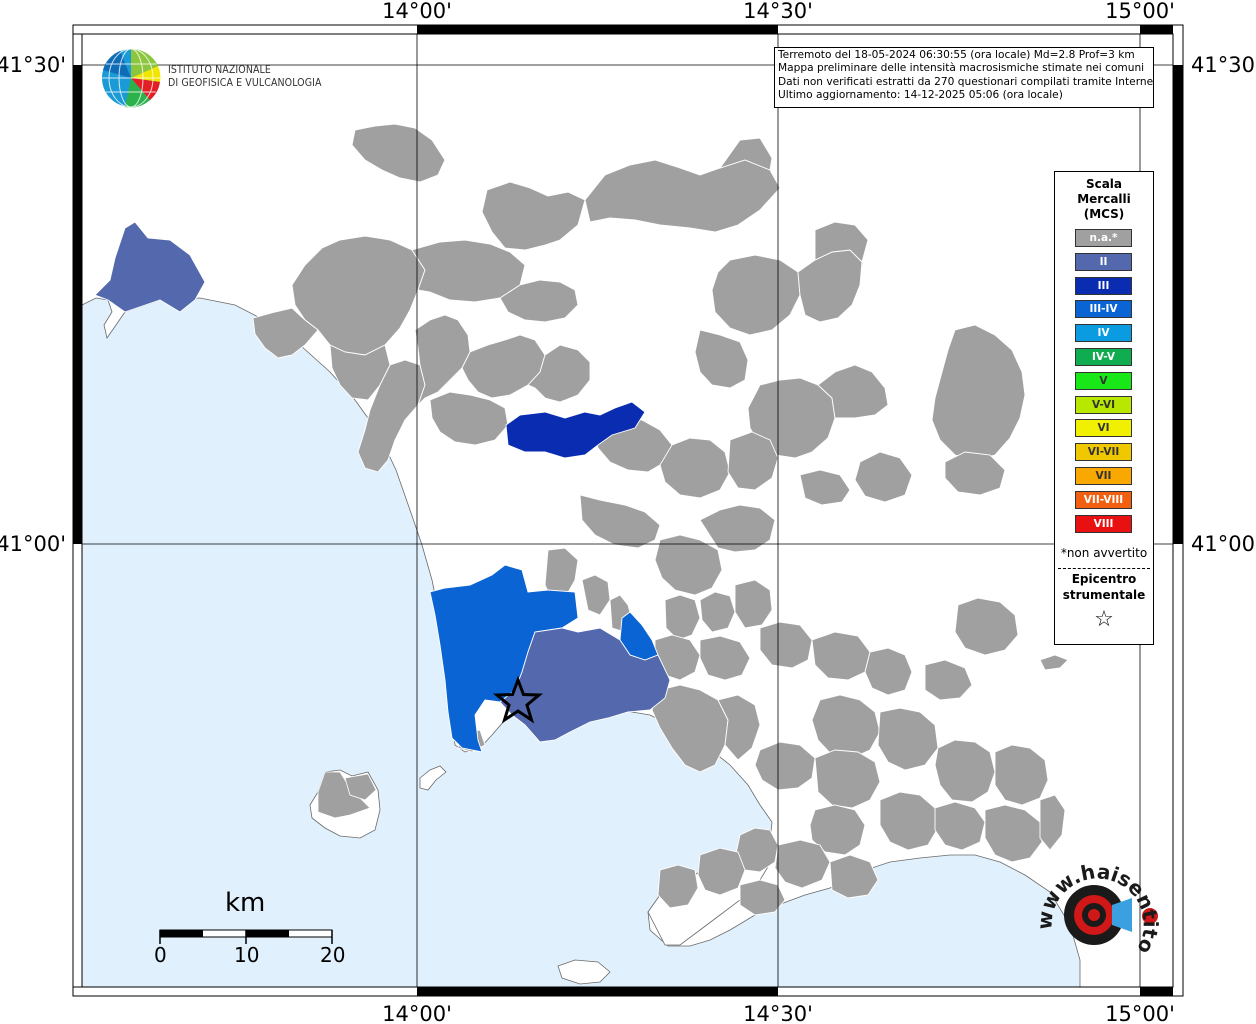 The image size is (1256, 1024). What do you see at coordinates (160, 955) in the screenshot?
I see `scale-tick-label: 0` at bounding box center [160, 955].